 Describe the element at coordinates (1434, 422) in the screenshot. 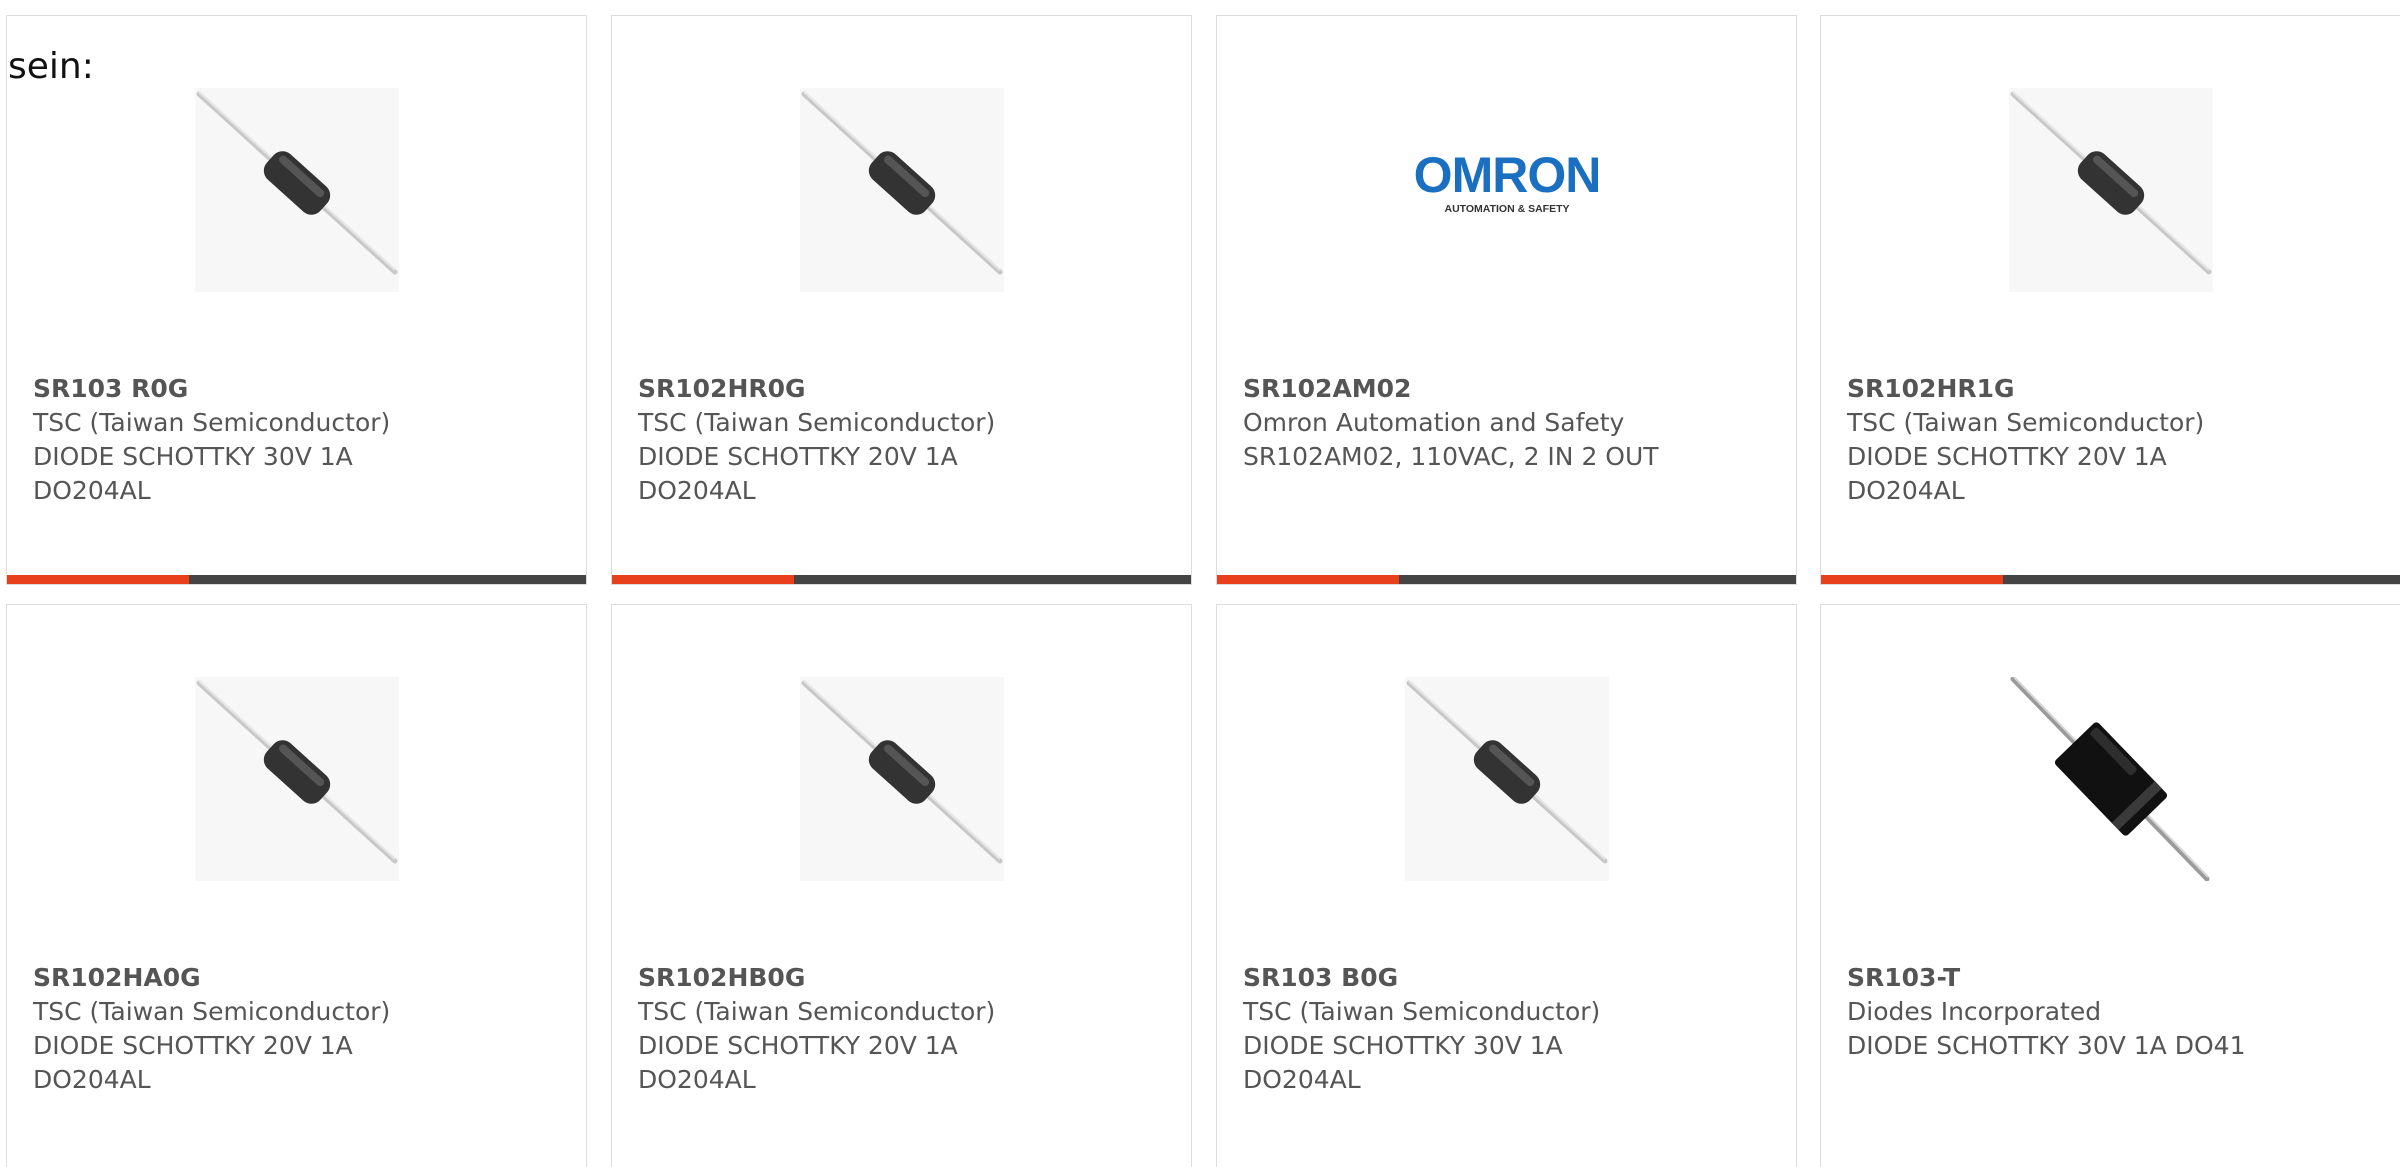

I see `manufacturer: Omron Automation and Safety` at that location.